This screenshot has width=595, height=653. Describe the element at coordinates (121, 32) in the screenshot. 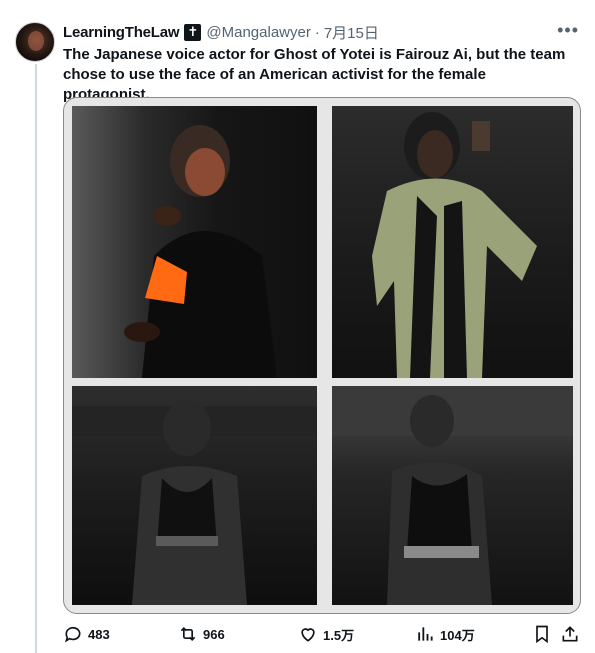

I see `author-name: LearningTheLaw` at that location.